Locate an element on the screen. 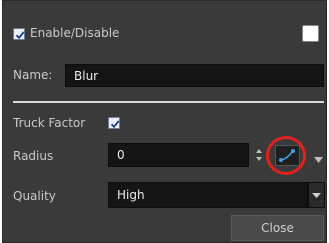 Image resolution: width=329 pixels, height=243 pixels. highlight-circle is located at coordinates (286, 155).